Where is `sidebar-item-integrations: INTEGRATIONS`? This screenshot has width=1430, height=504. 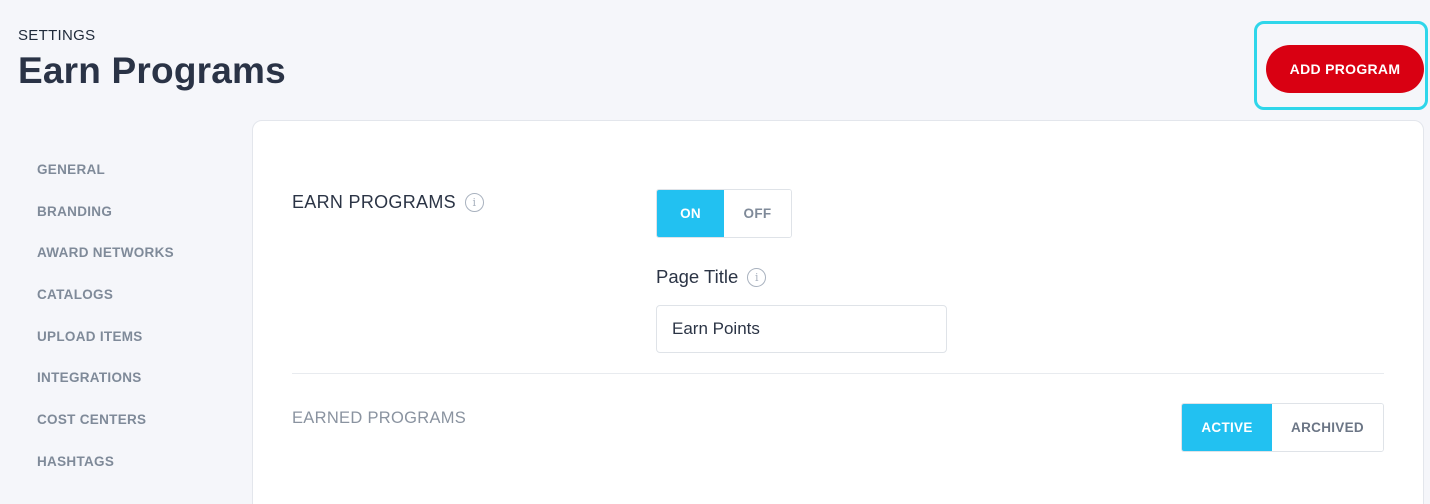 sidebar-item-integrations: INTEGRATIONS is located at coordinates (137, 389).